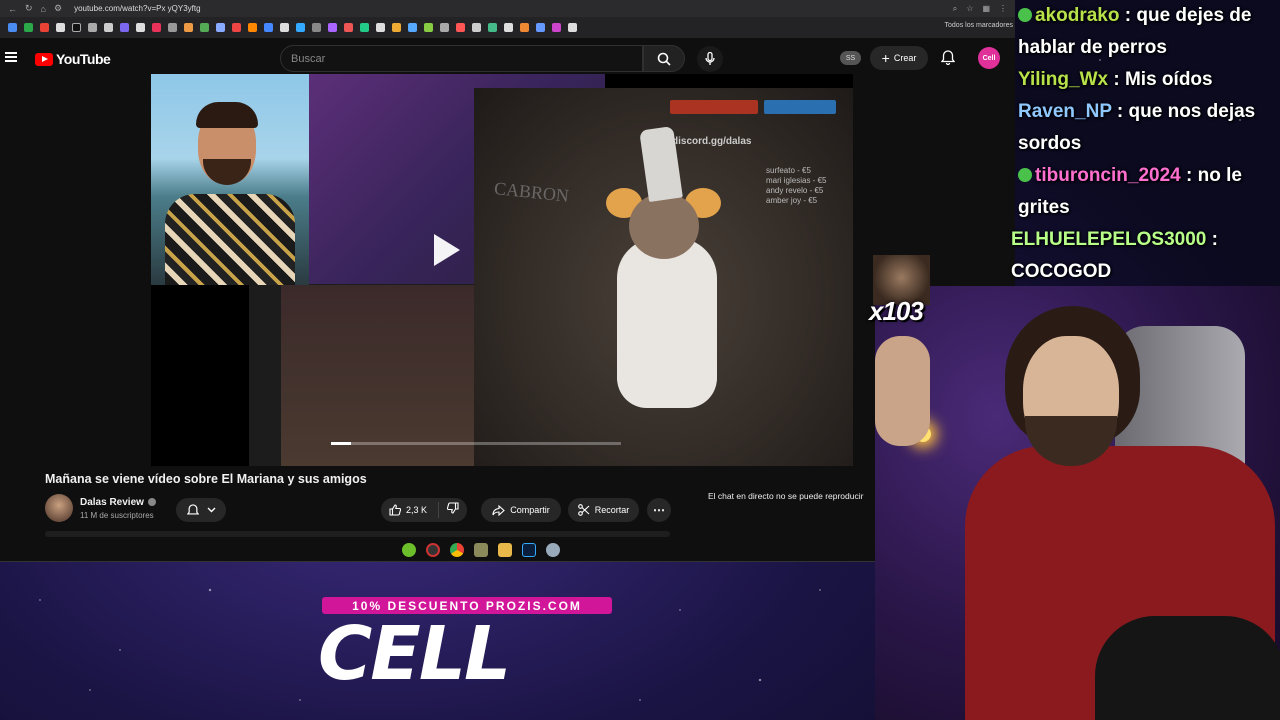 This screenshot has width=1280, height=720. What do you see at coordinates (43, 9) in the screenshot?
I see `home-icon: ⌂` at bounding box center [43, 9].